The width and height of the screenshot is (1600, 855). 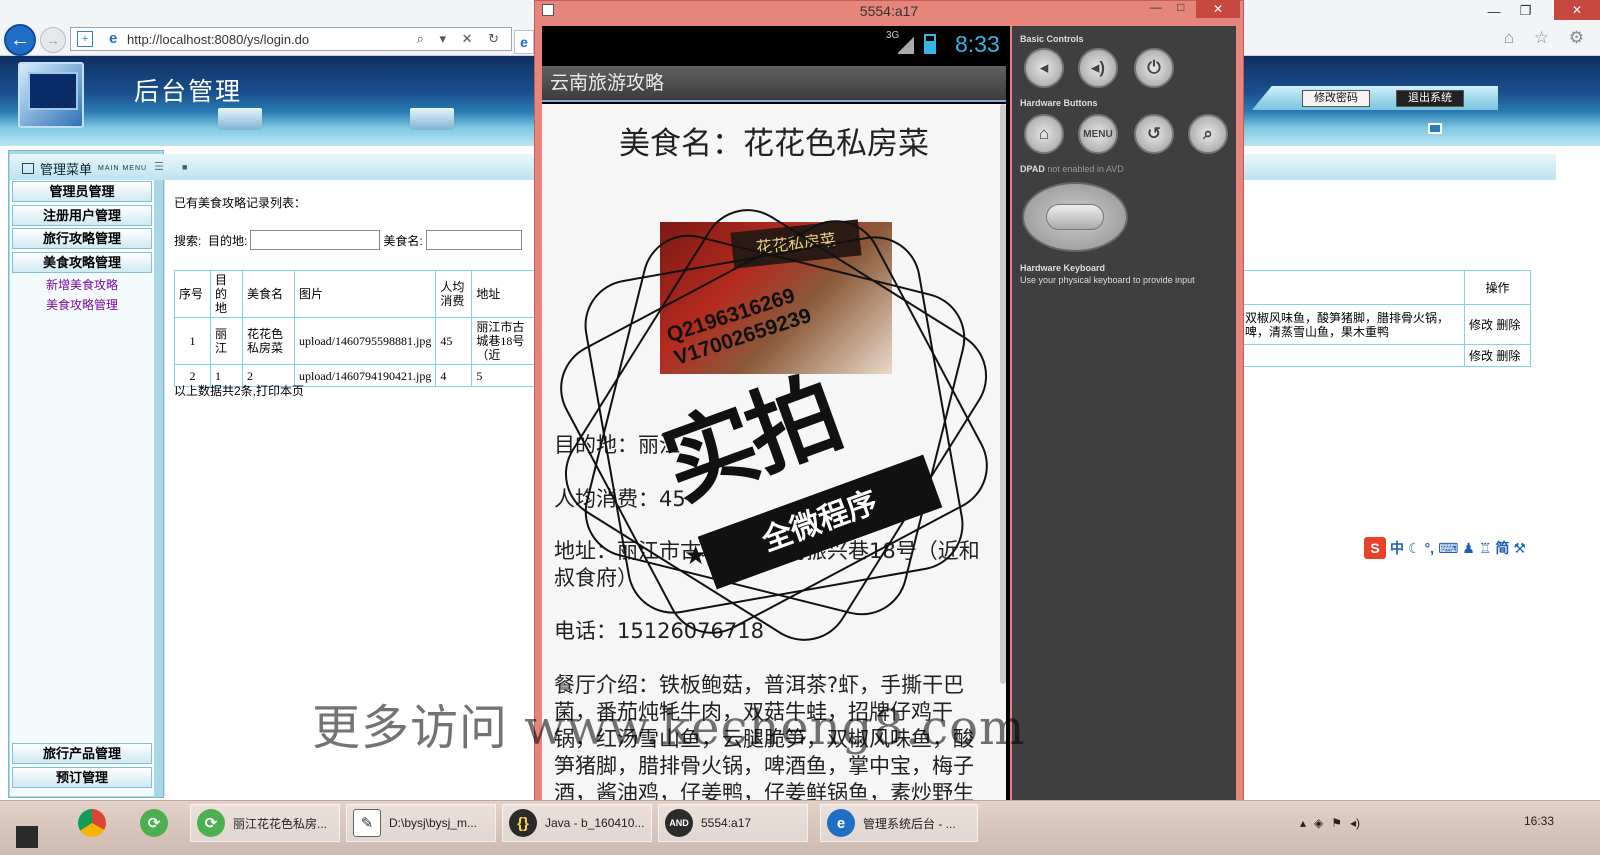 I want to click on taskbar-label: 5554:a17, so click(x=726, y=823).